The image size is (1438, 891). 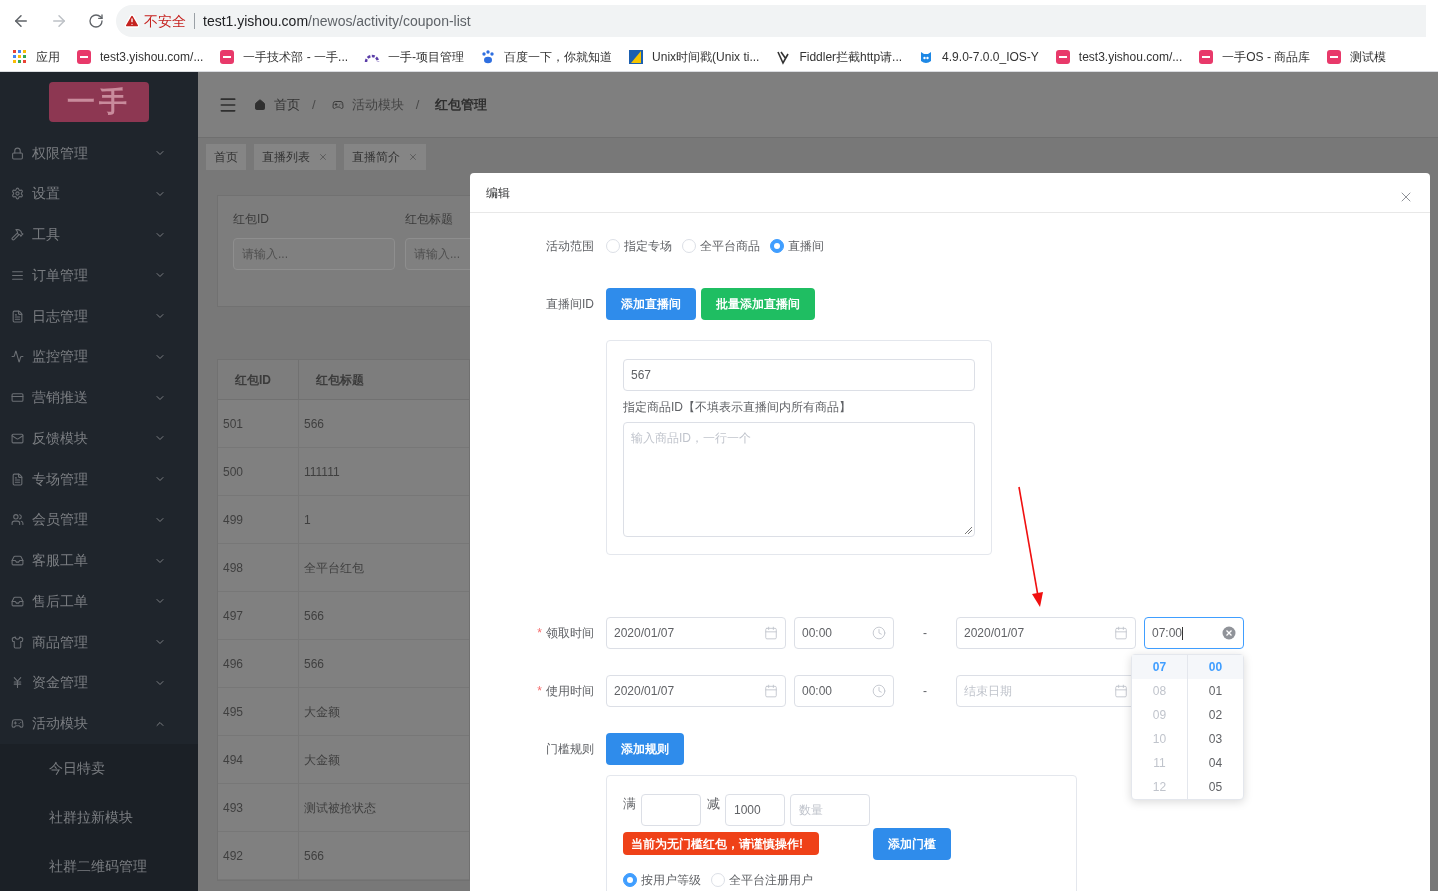 I want to click on room-id-input: 567, so click(x=799, y=375).